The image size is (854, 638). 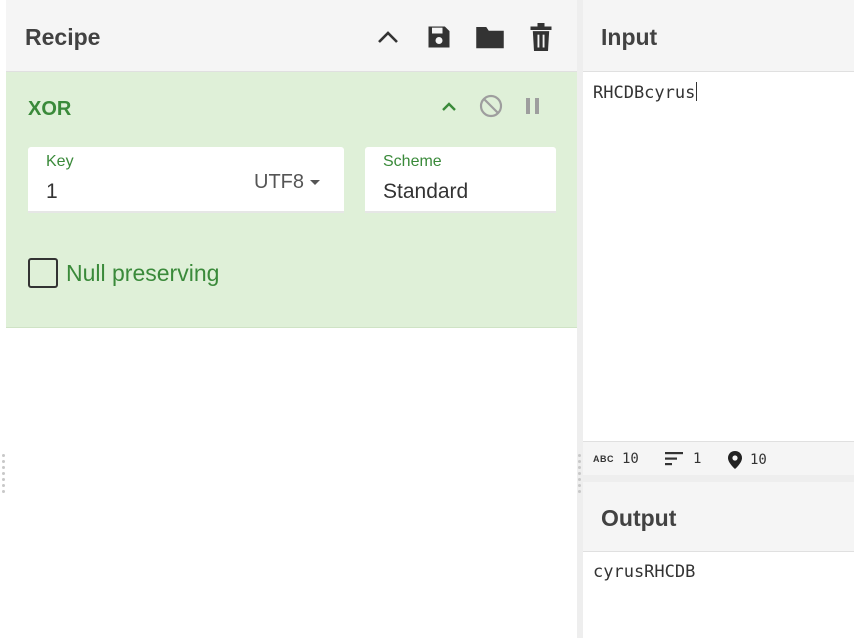 What do you see at coordinates (279, 182) in the screenshot?
I see `key-encoding-value: UTF8` at bounding box center [279, 182].